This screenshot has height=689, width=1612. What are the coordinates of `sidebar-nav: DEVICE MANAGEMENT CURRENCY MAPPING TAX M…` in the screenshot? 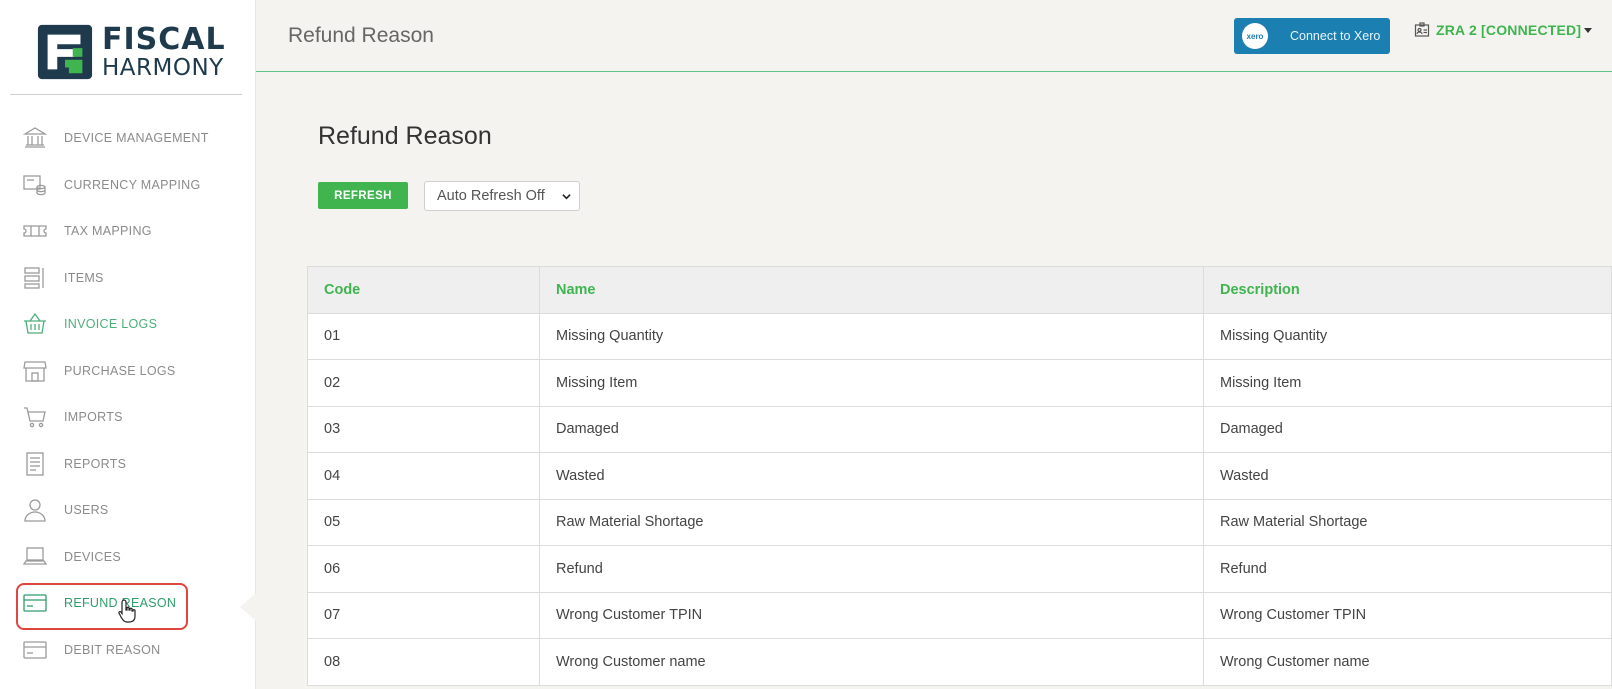 It's located at (128, 394).